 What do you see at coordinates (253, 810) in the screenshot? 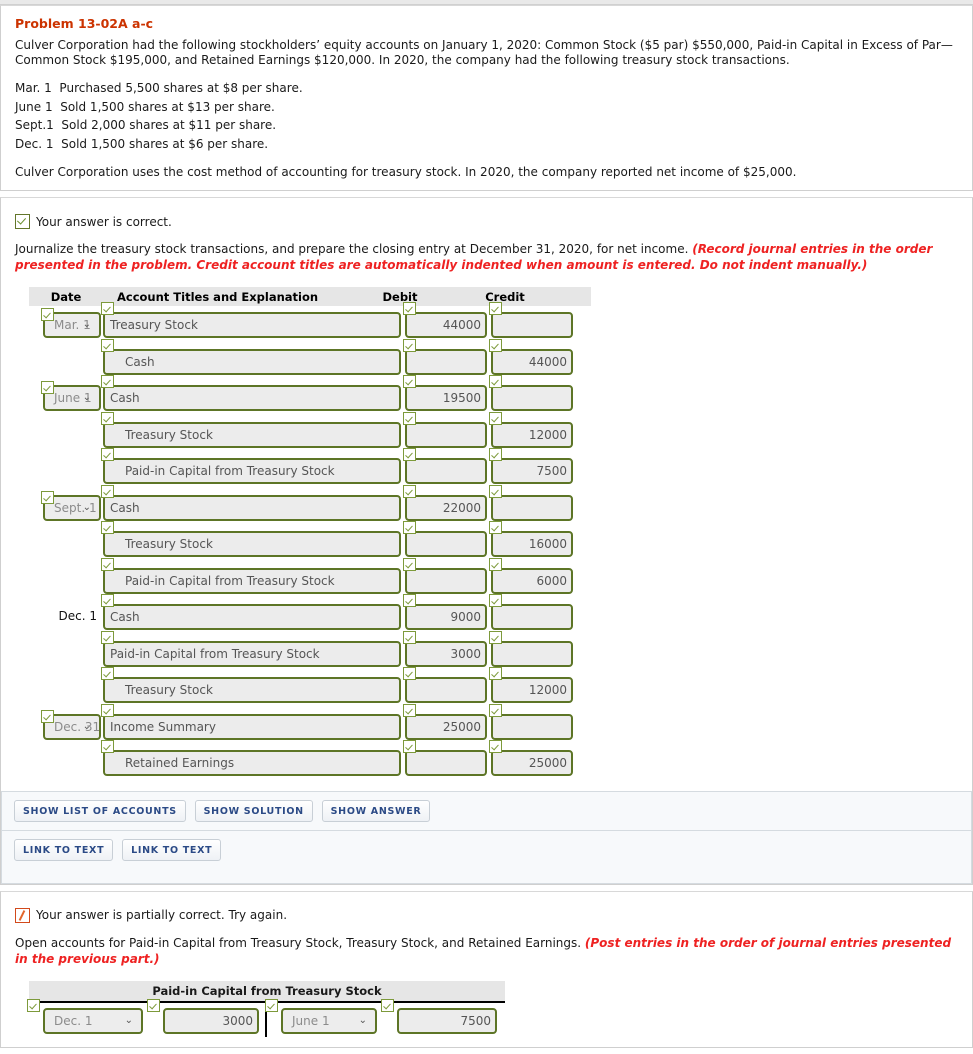
I see `show-solution-button: SHOW SOLUTION` at bounding box center [253, 810].